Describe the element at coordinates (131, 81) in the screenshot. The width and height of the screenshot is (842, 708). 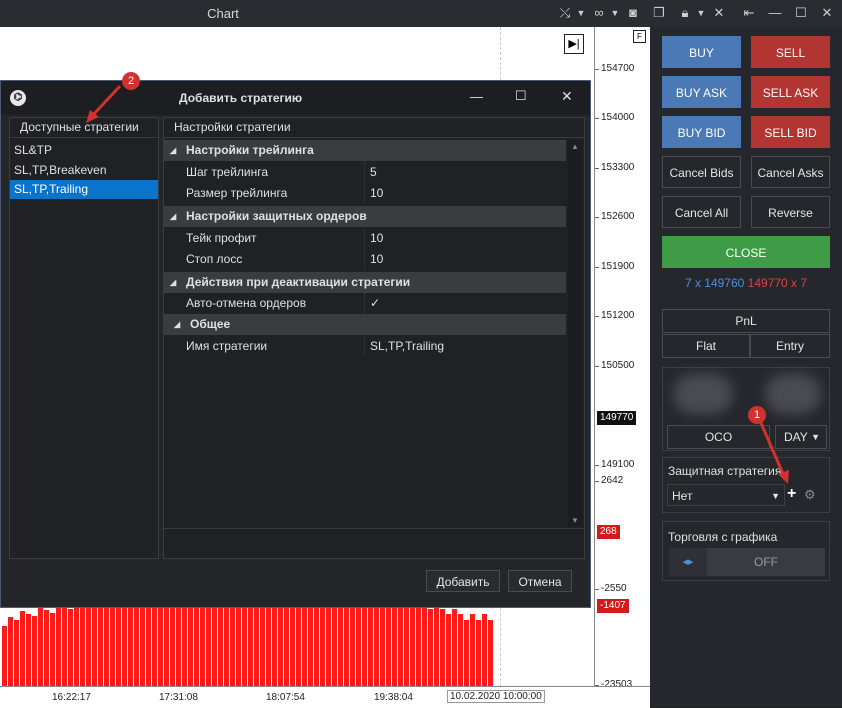
I see `callout-badge-2: 2` at that location.